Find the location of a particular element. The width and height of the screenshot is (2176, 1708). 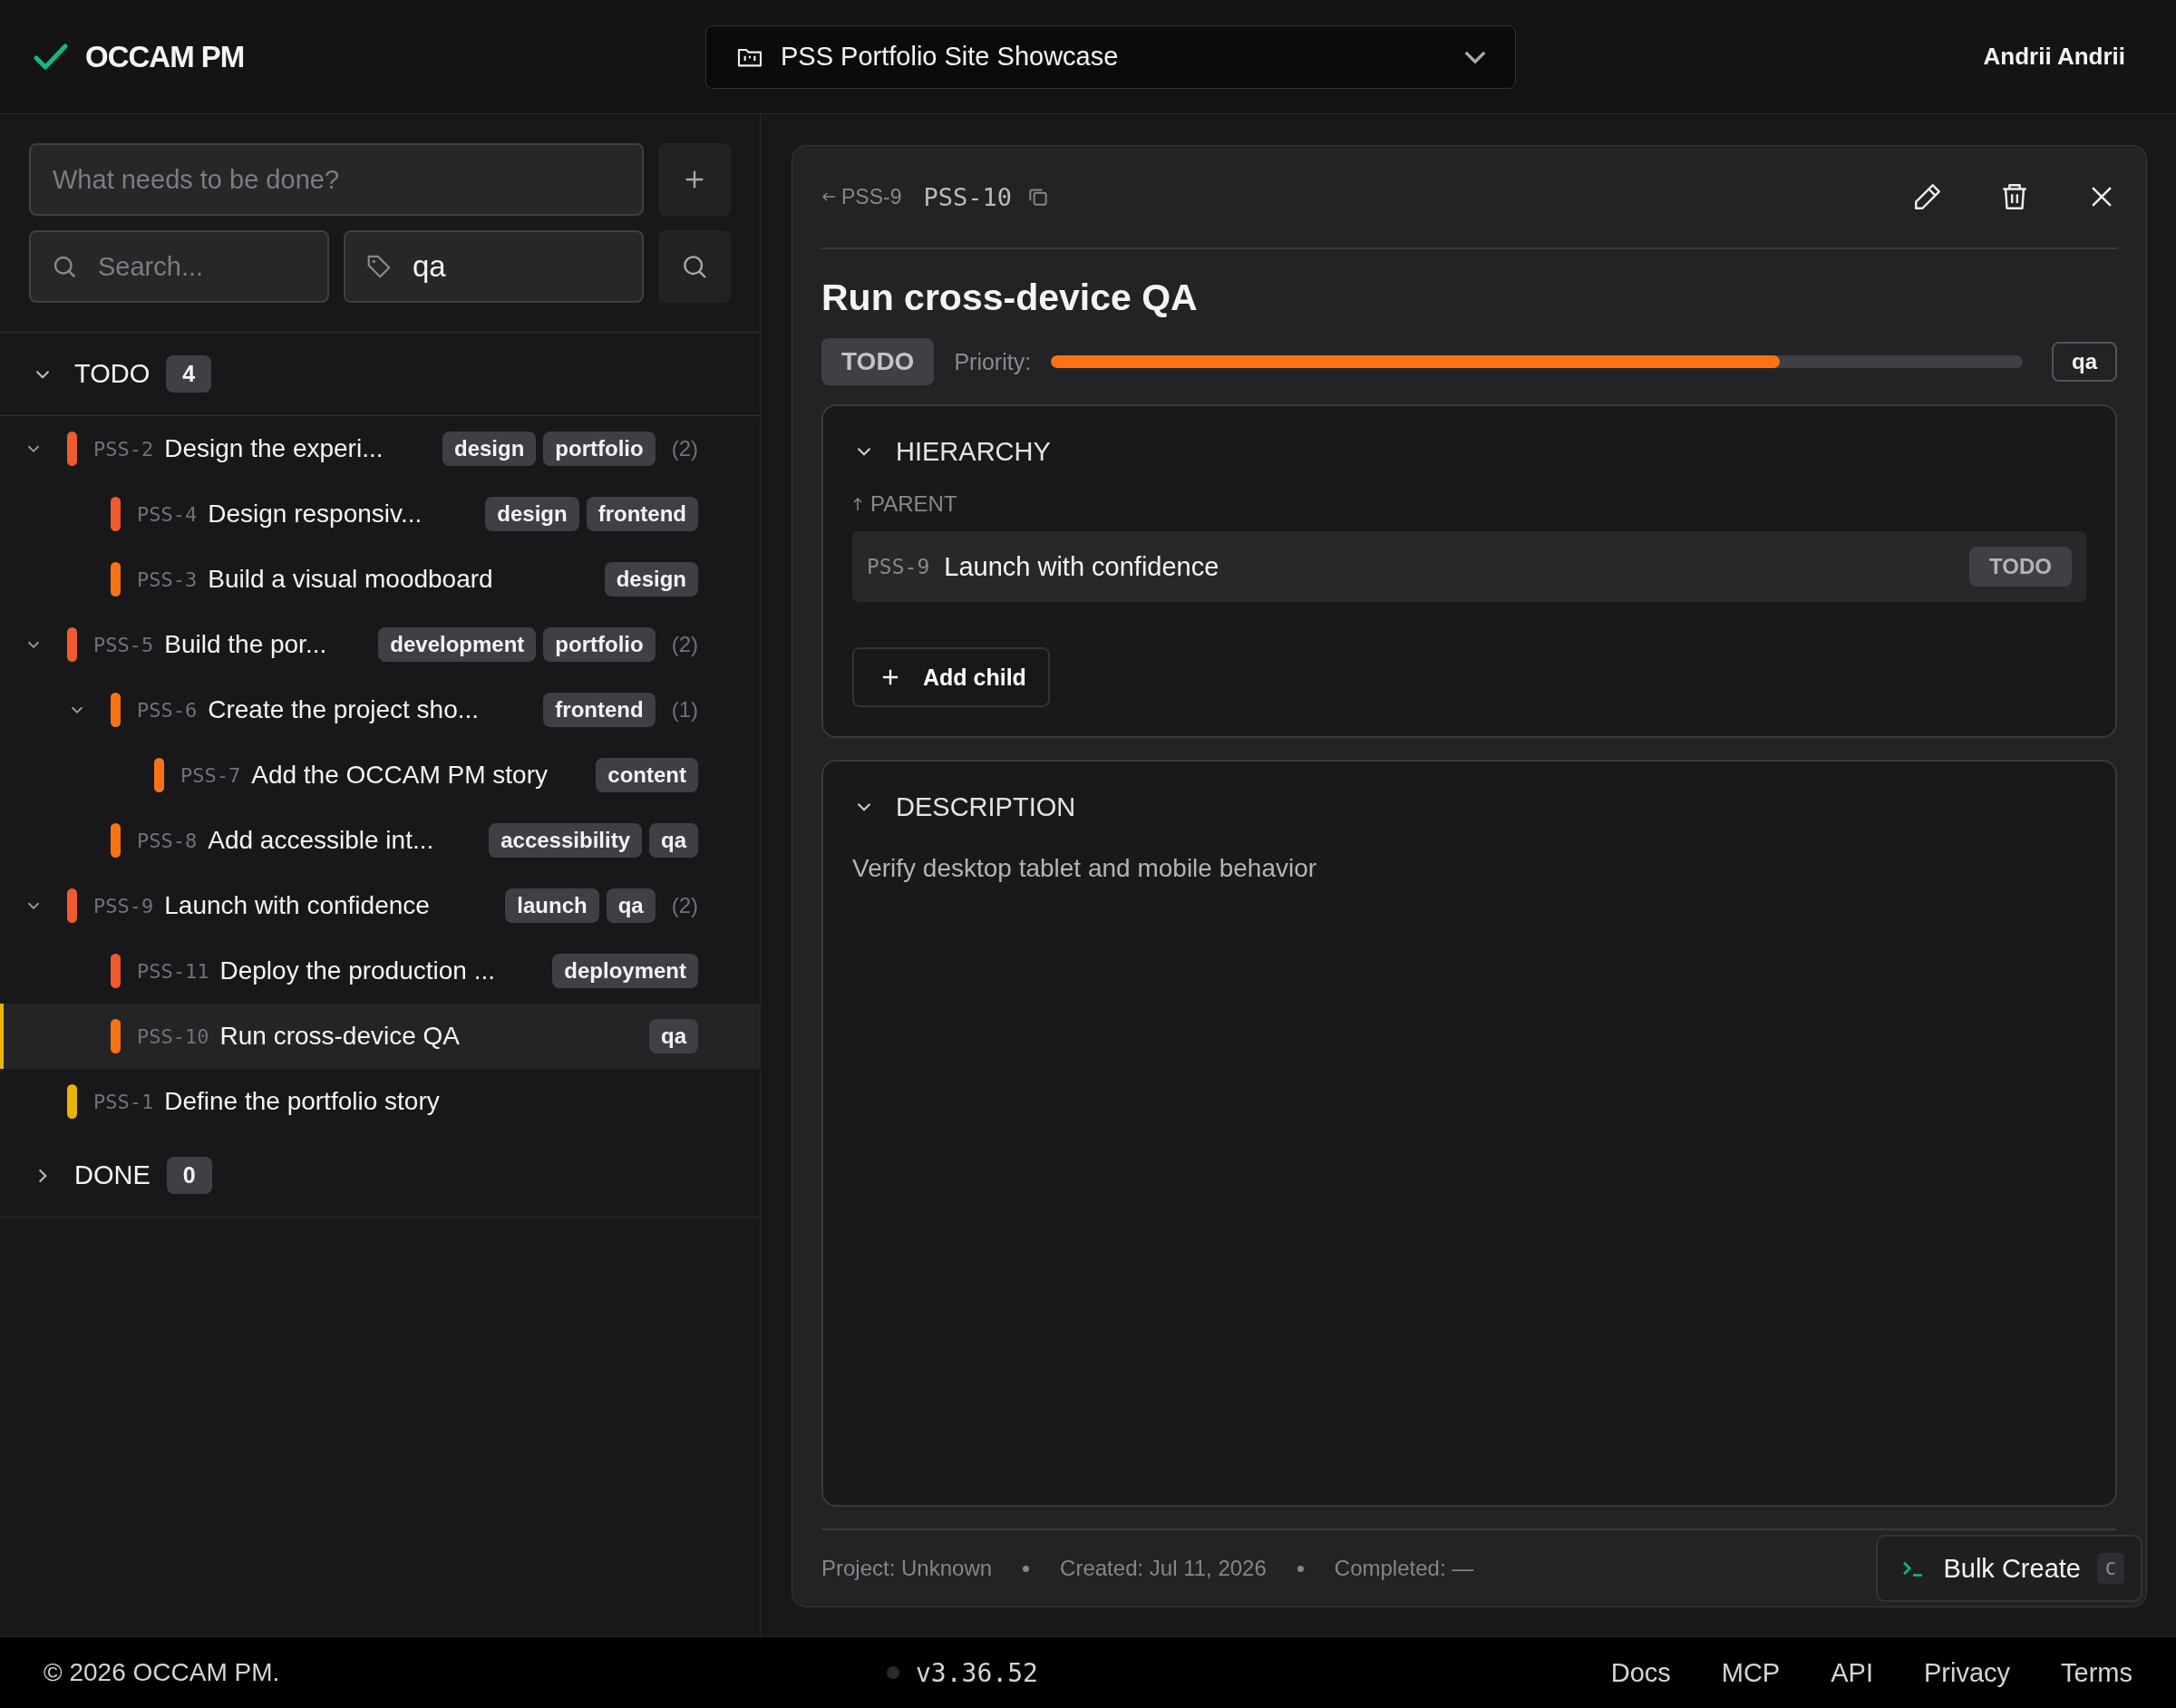

task-row: PSS-3 Build a visual moodboard design is located at coordinates (380, 579).